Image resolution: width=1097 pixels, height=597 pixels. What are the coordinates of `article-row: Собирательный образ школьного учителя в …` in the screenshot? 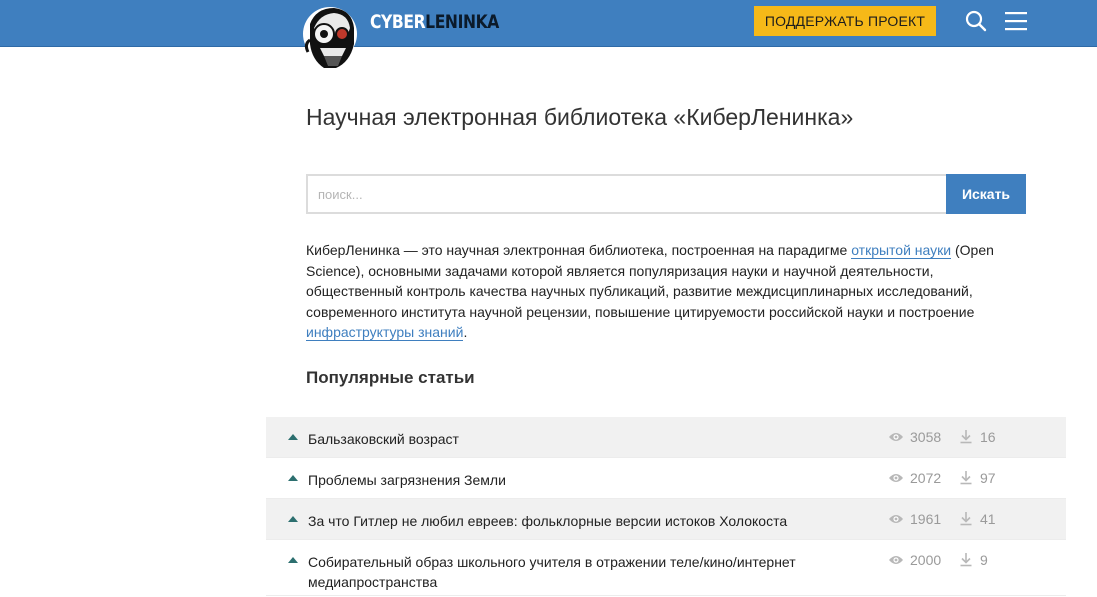 It's located at (666, 568).